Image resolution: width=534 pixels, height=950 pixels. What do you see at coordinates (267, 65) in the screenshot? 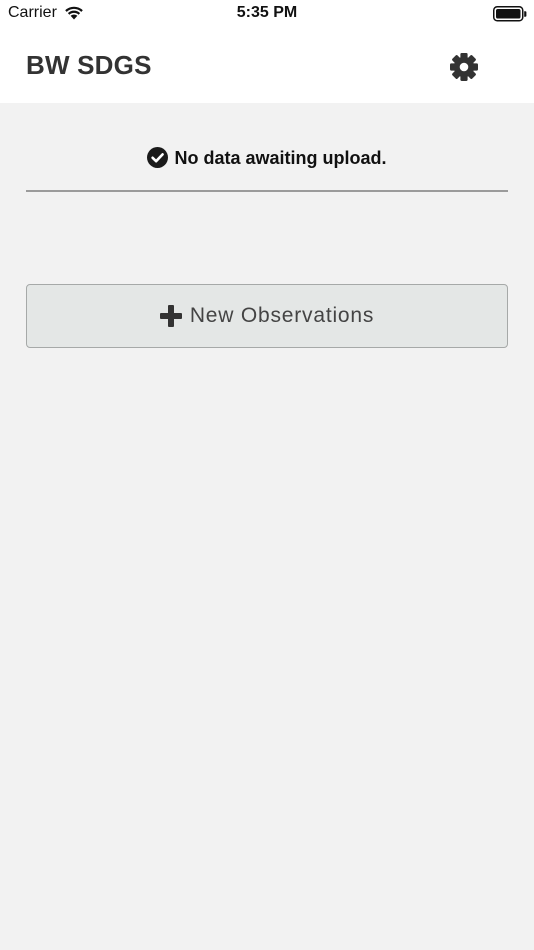
I see `app-header: BW SDGS` at bounding box center [267, 65].